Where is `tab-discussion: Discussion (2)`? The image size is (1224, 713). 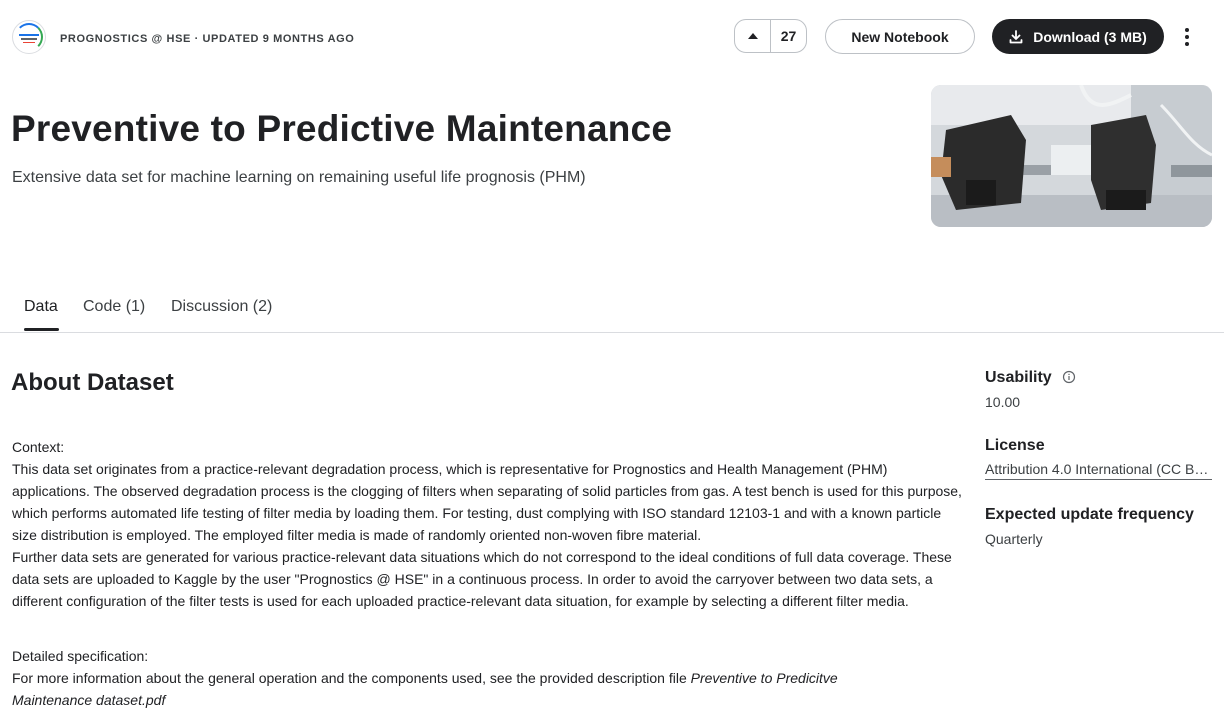 tab-discussion: Discussion (2) is located at coordinates (221, 307).